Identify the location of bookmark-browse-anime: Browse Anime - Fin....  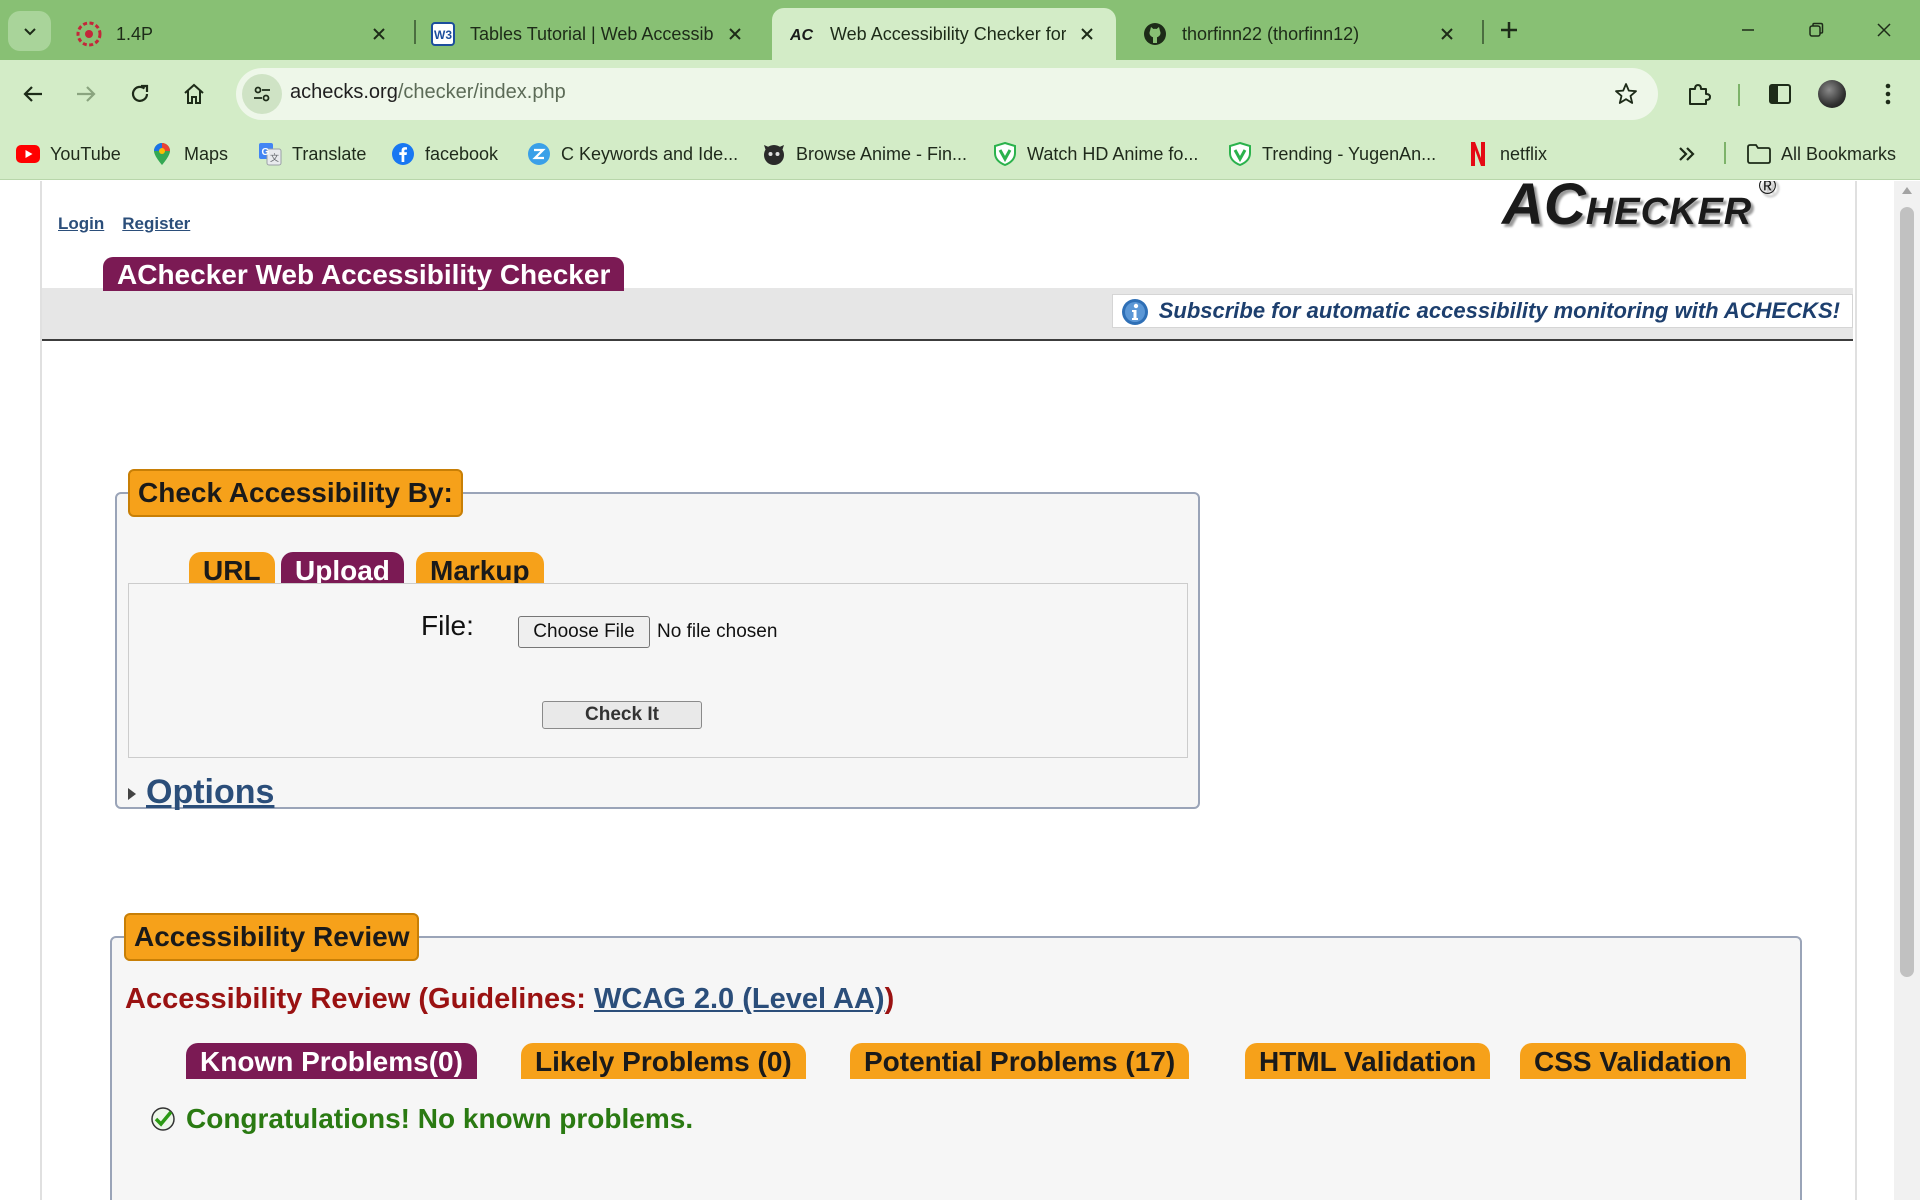
(864, 154).